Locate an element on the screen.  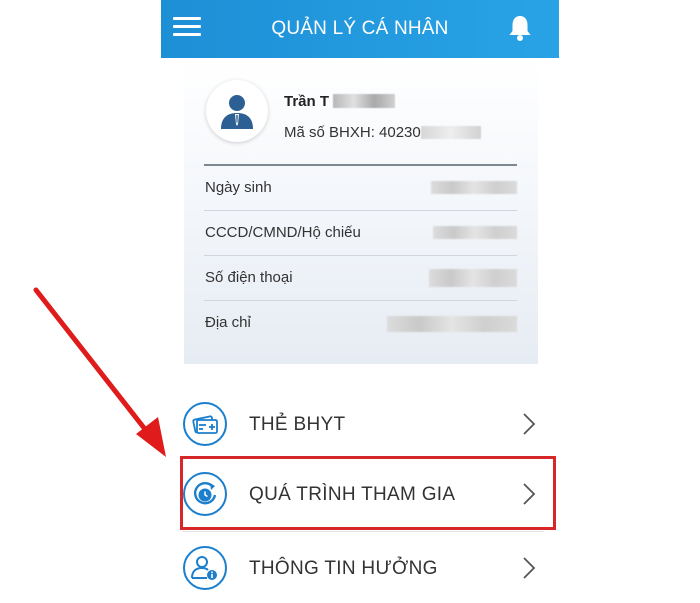
red-arrow-icon is located at coordinates (99, 372).